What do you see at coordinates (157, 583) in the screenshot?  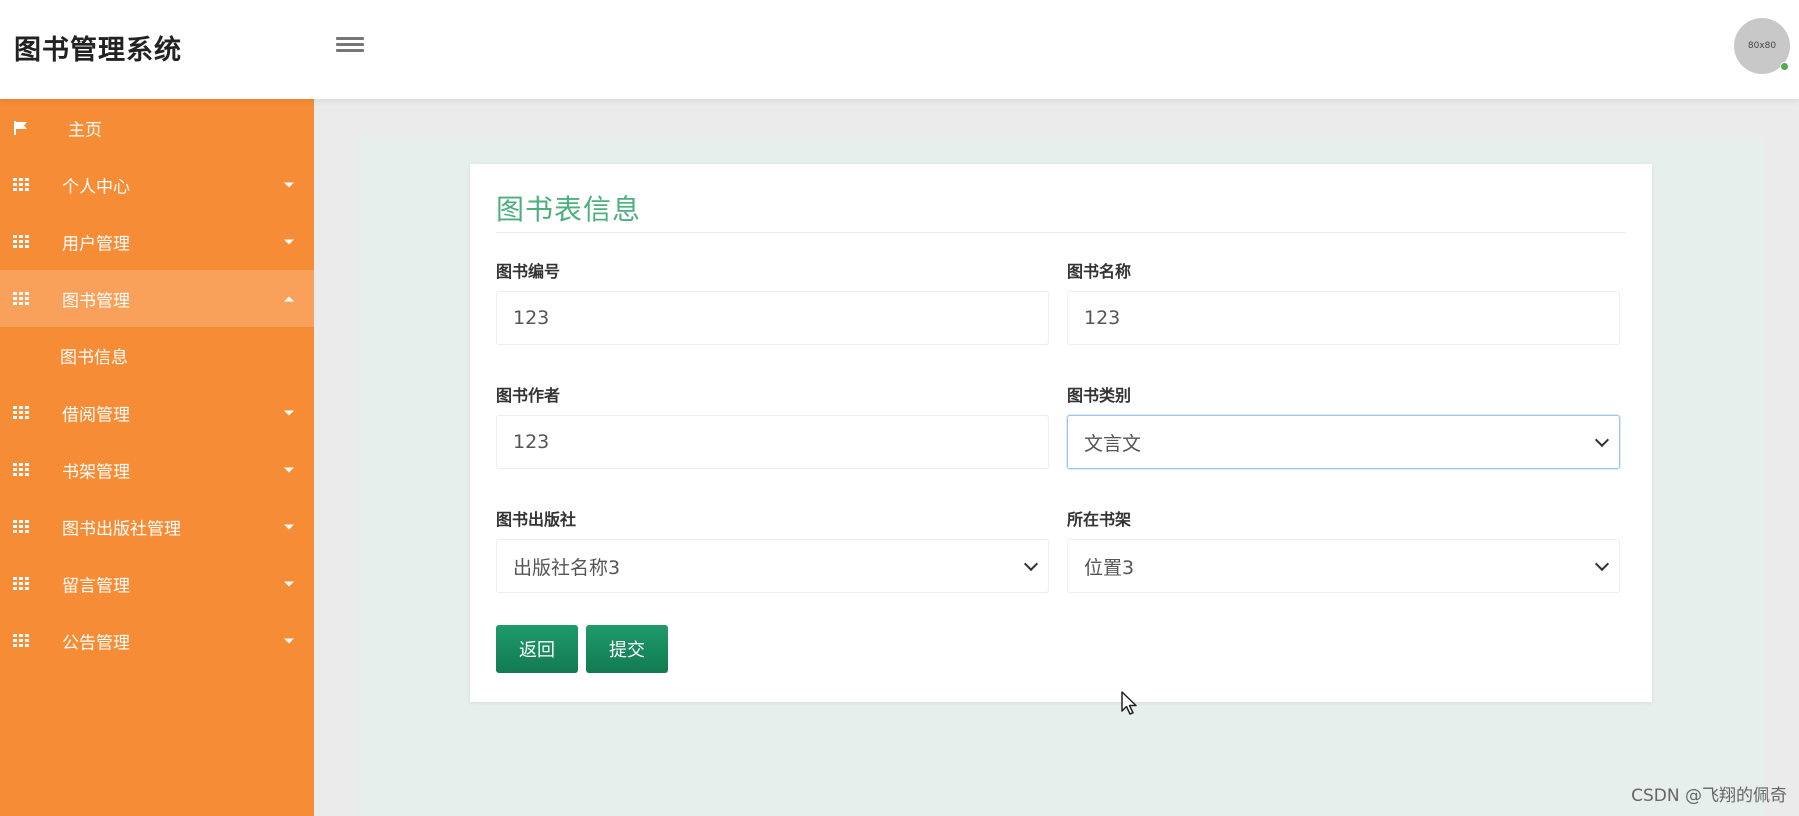 I see `sidebar-item-message-management: 留言管理` at bounding box center [157, 583].